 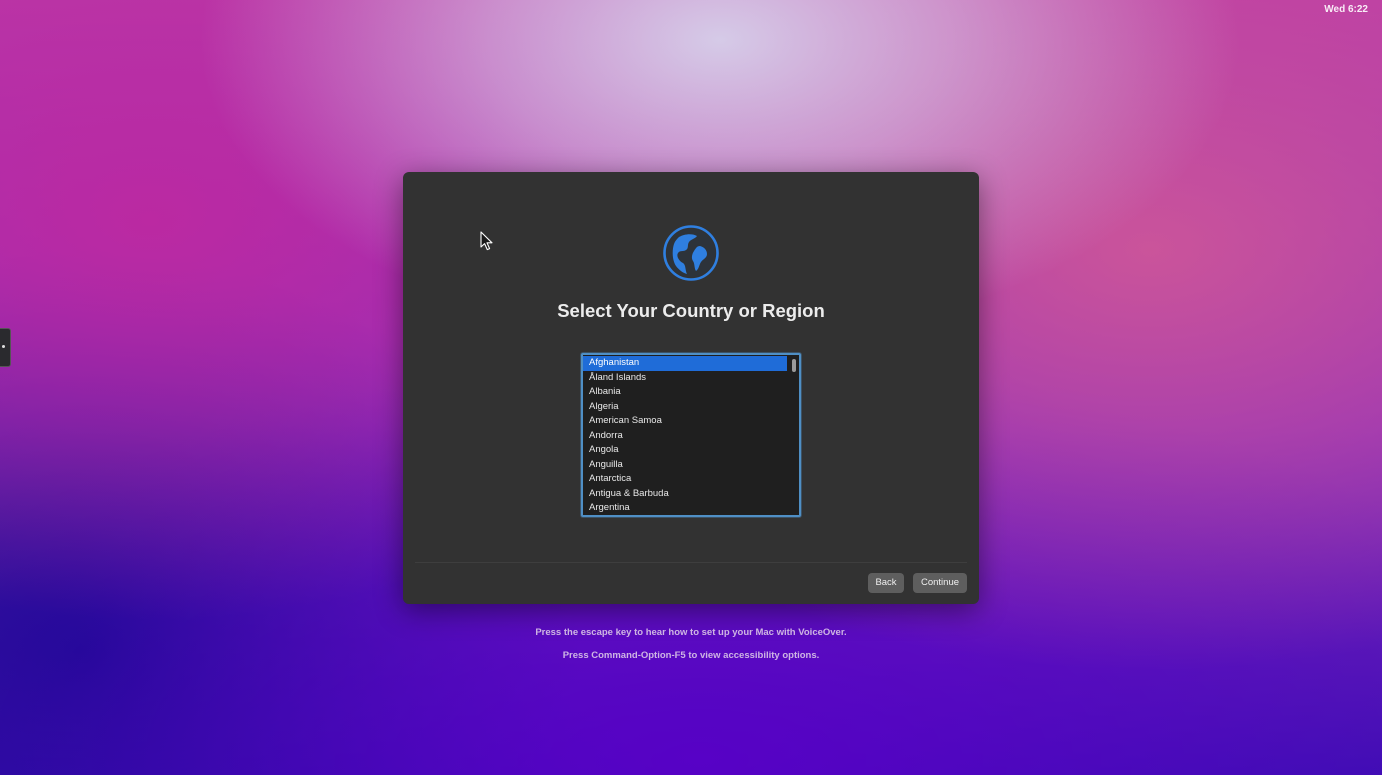 I want to click on country-option: Argentina, so click(x=685, y=508).